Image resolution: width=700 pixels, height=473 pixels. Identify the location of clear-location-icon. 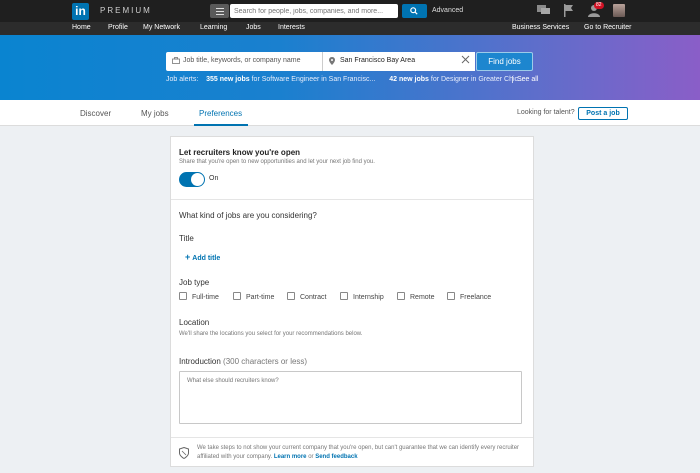
(465, 59).